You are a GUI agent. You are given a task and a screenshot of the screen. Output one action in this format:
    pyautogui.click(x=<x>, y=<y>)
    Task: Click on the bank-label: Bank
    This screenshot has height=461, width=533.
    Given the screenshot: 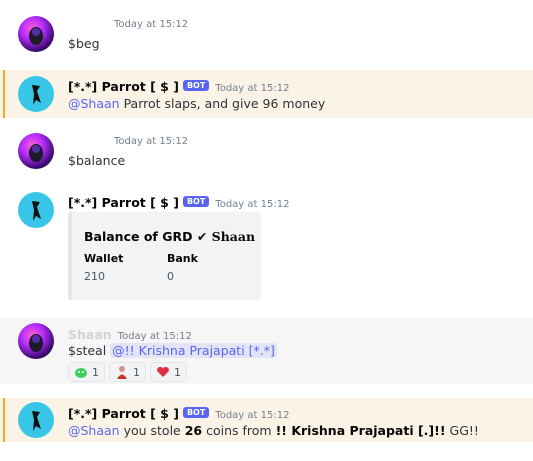 What is the action you would take?
    pyautogui.click(x=182, y=258)
    